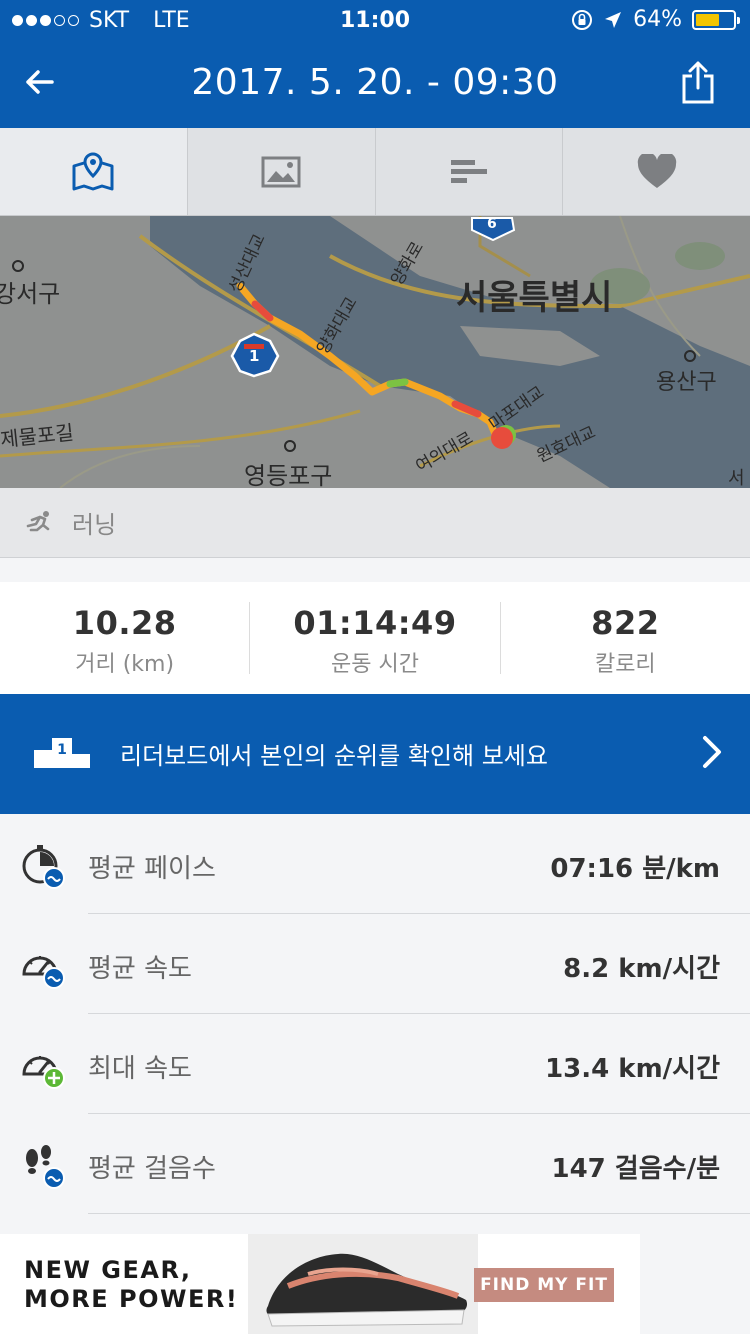  I want to click on ad-line-2: MORE POWER!, so click(131, 1299).